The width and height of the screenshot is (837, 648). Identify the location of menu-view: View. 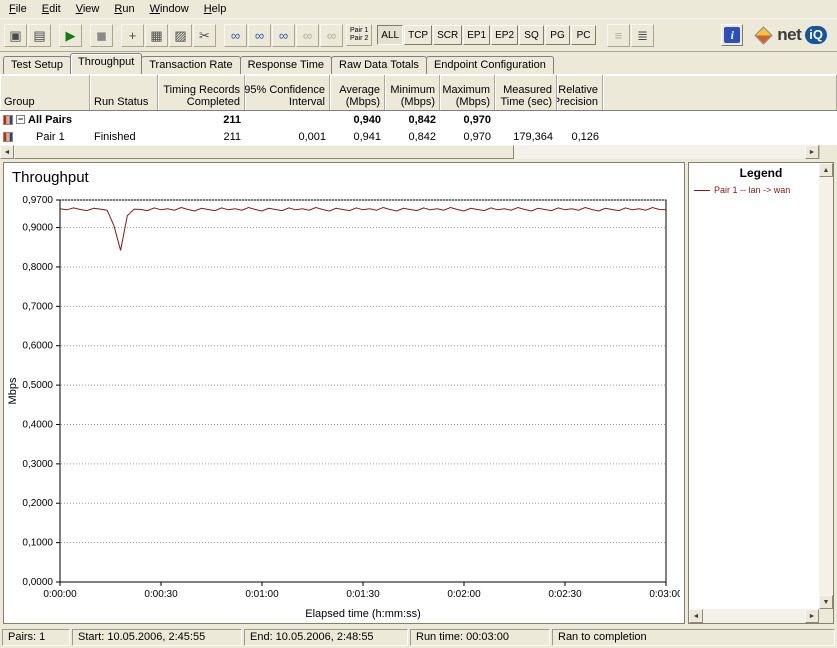
(88, 9).